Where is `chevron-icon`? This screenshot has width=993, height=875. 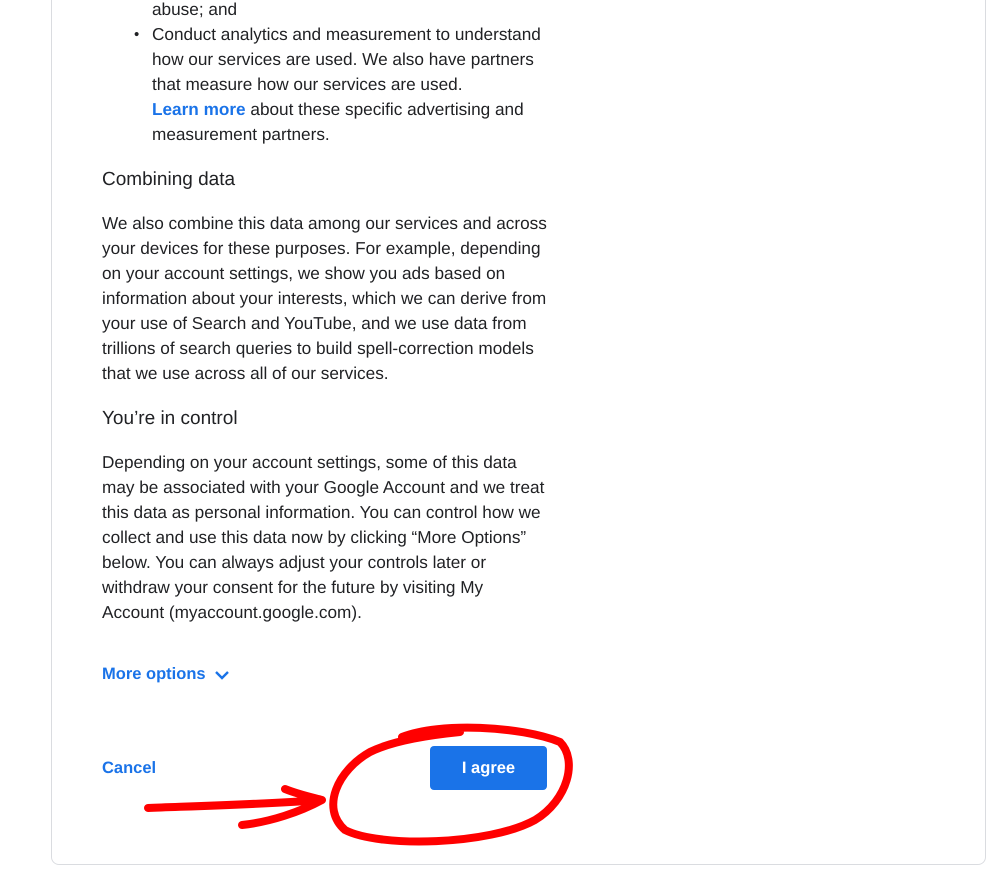 chevron-icon is located at coordinates (222, 675).